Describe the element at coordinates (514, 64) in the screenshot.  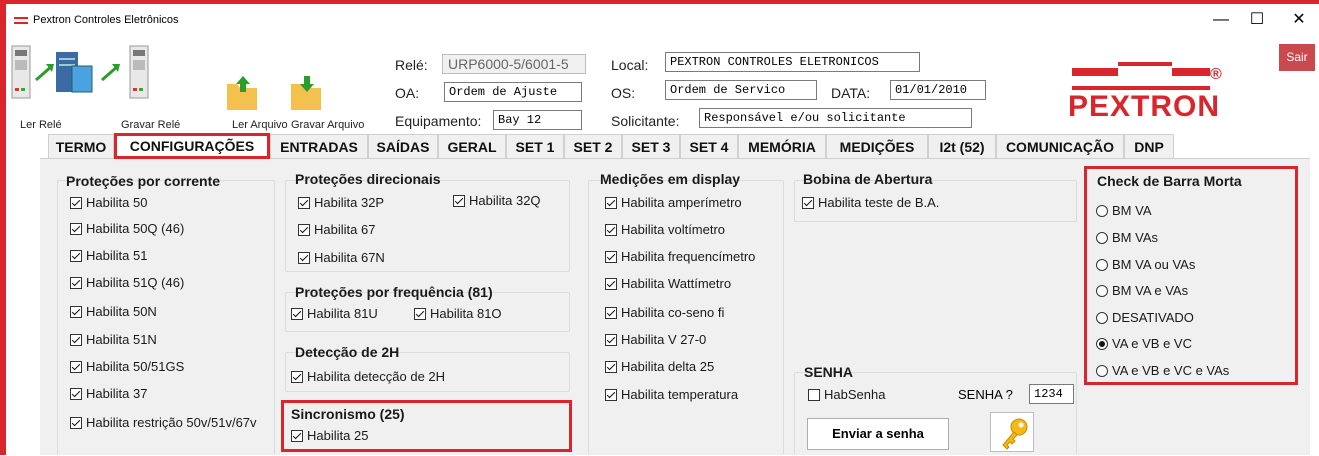
I see `rele-field: URP6000-5/6001-5` at that location.